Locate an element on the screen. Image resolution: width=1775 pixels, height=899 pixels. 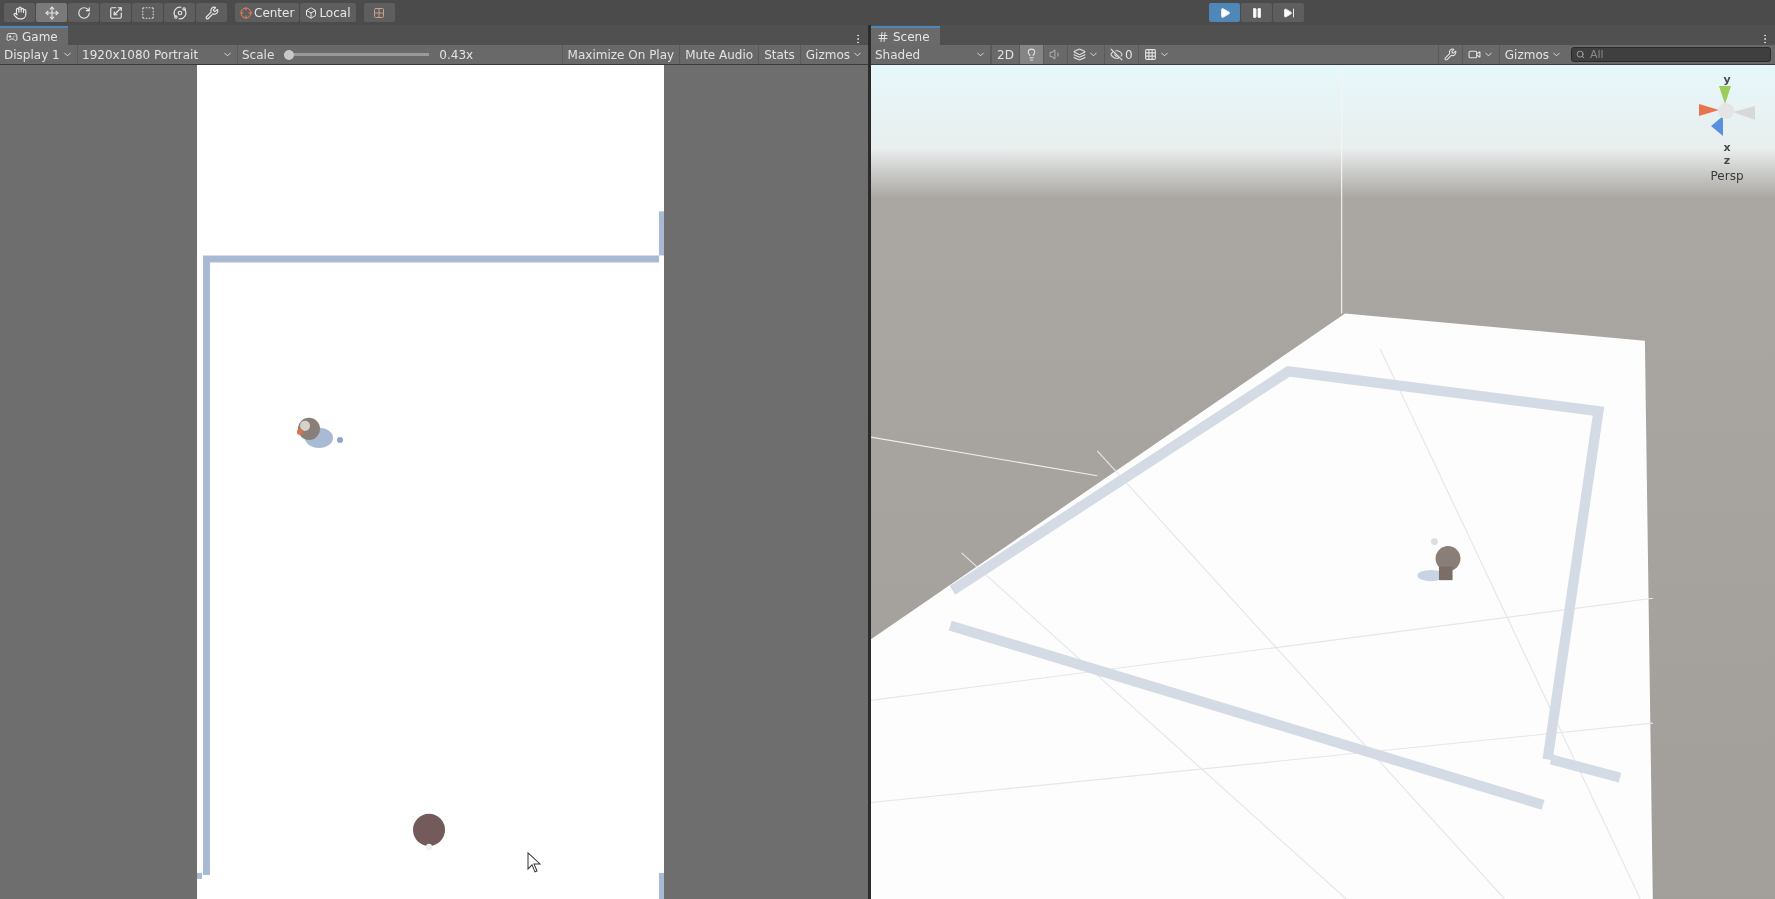
pivot-rotation-button: Local is located at coordinates (328, 12).